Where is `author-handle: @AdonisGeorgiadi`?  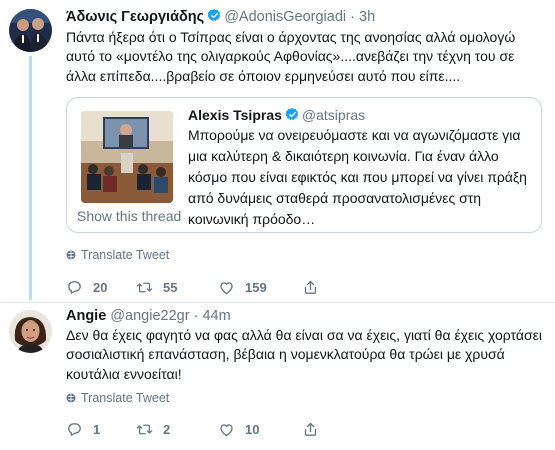 author-handle: @AdonisGeorgiadi is located at coordinates (285, 17).